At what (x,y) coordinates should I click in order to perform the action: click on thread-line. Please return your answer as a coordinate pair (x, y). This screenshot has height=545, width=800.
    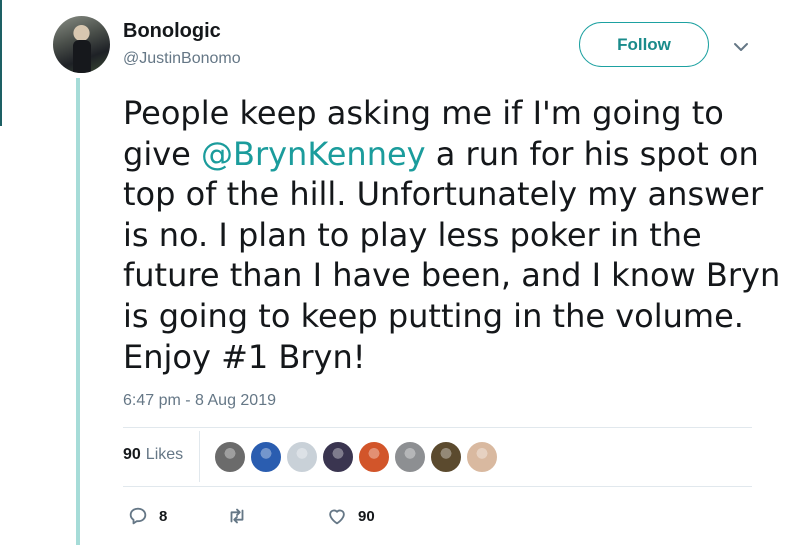
    Looking at the image, I should click on (78, 311).